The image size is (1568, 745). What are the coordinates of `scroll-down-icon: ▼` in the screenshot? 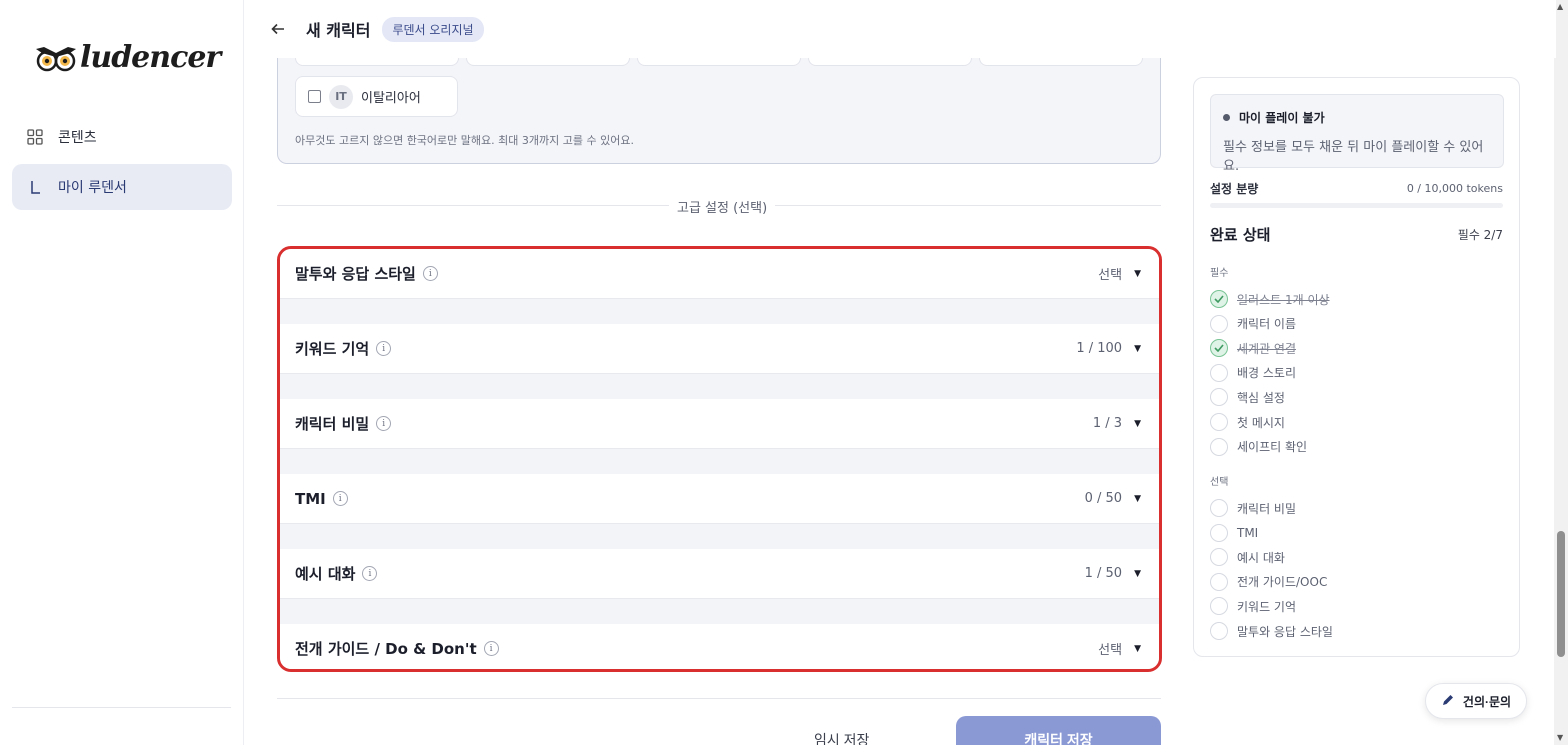 It's located at (1560, 737).